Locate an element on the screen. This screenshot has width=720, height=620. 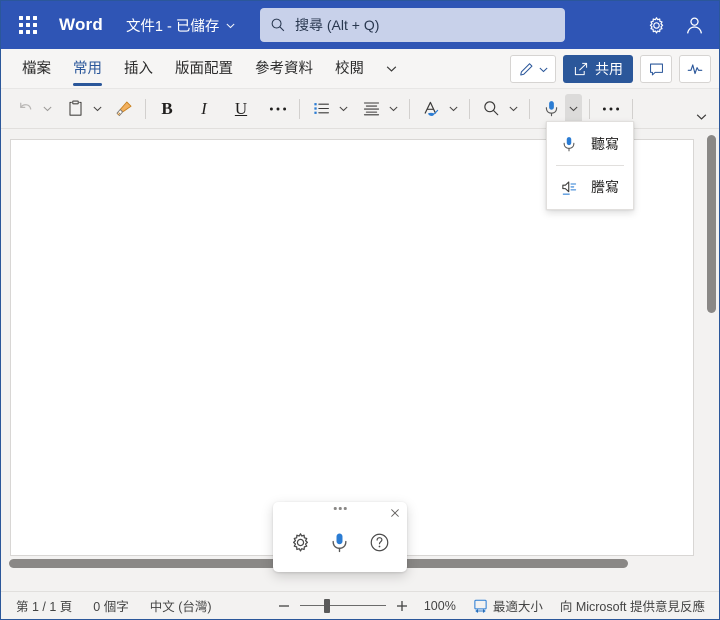
tab-layout: 版面配置 is located at coordinates (204, 69).